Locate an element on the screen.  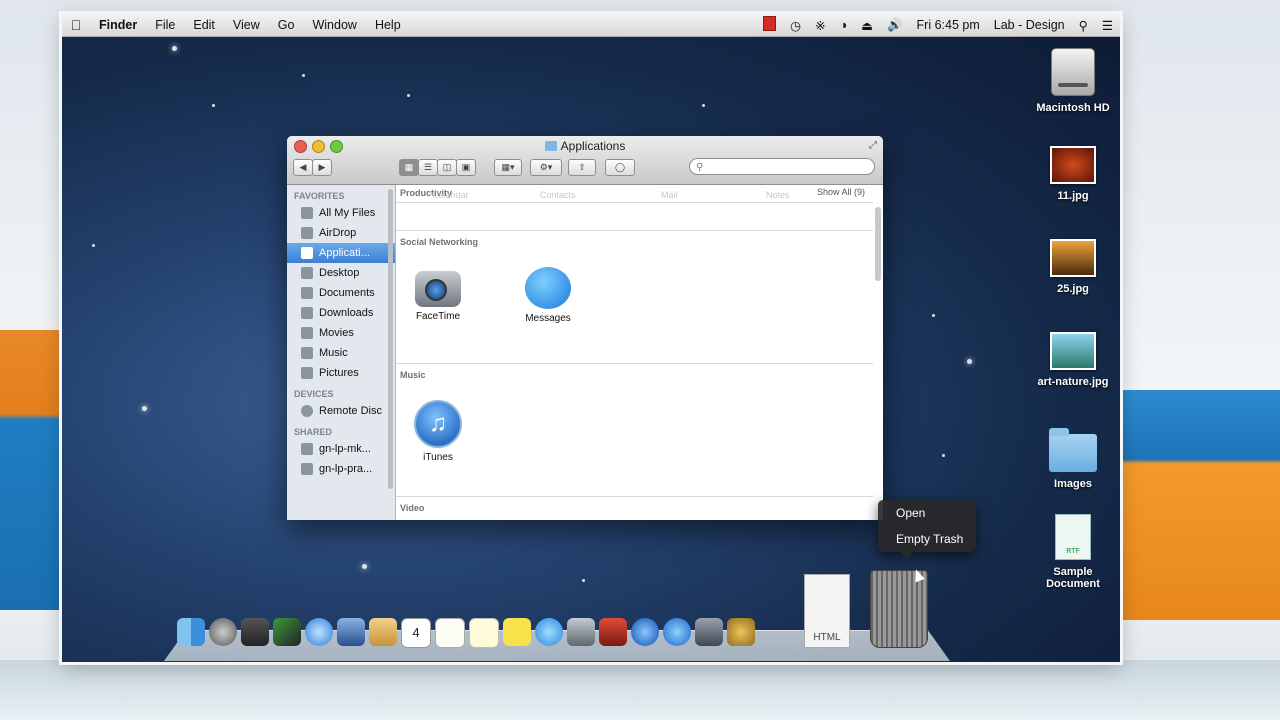
tags-button: ◯ is located at coordinates (620, 167).